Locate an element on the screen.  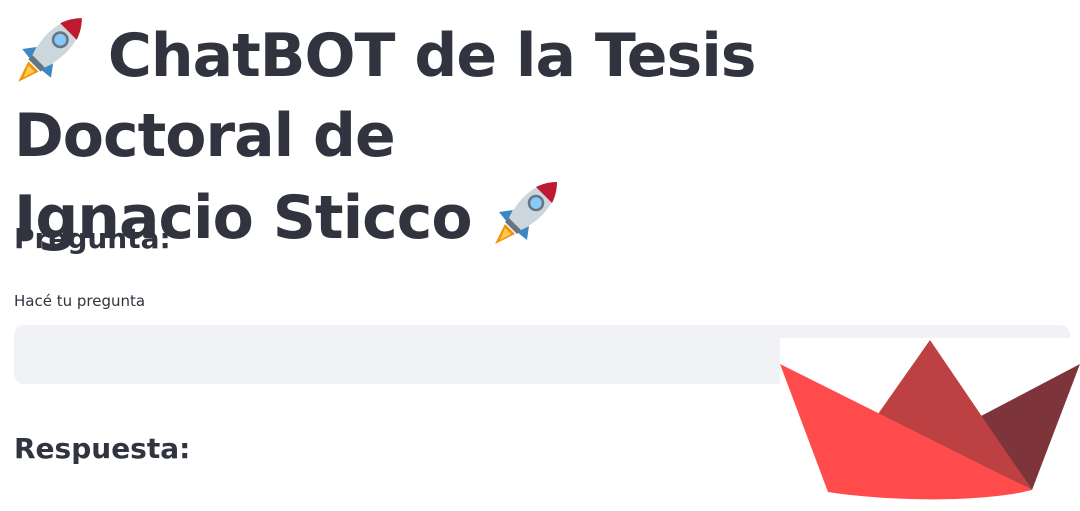
question-input-label: Hacé tu pregunta is located at coordinates (80, 301).